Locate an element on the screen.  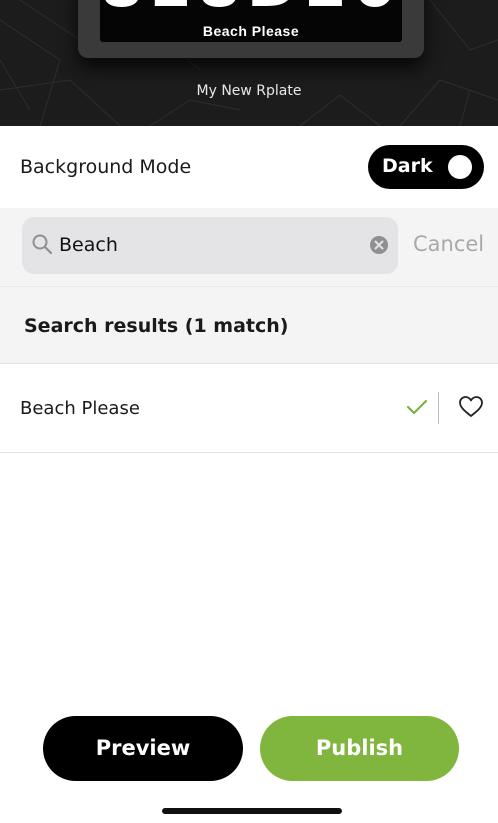
search-box is located at coordinates (210, 245).